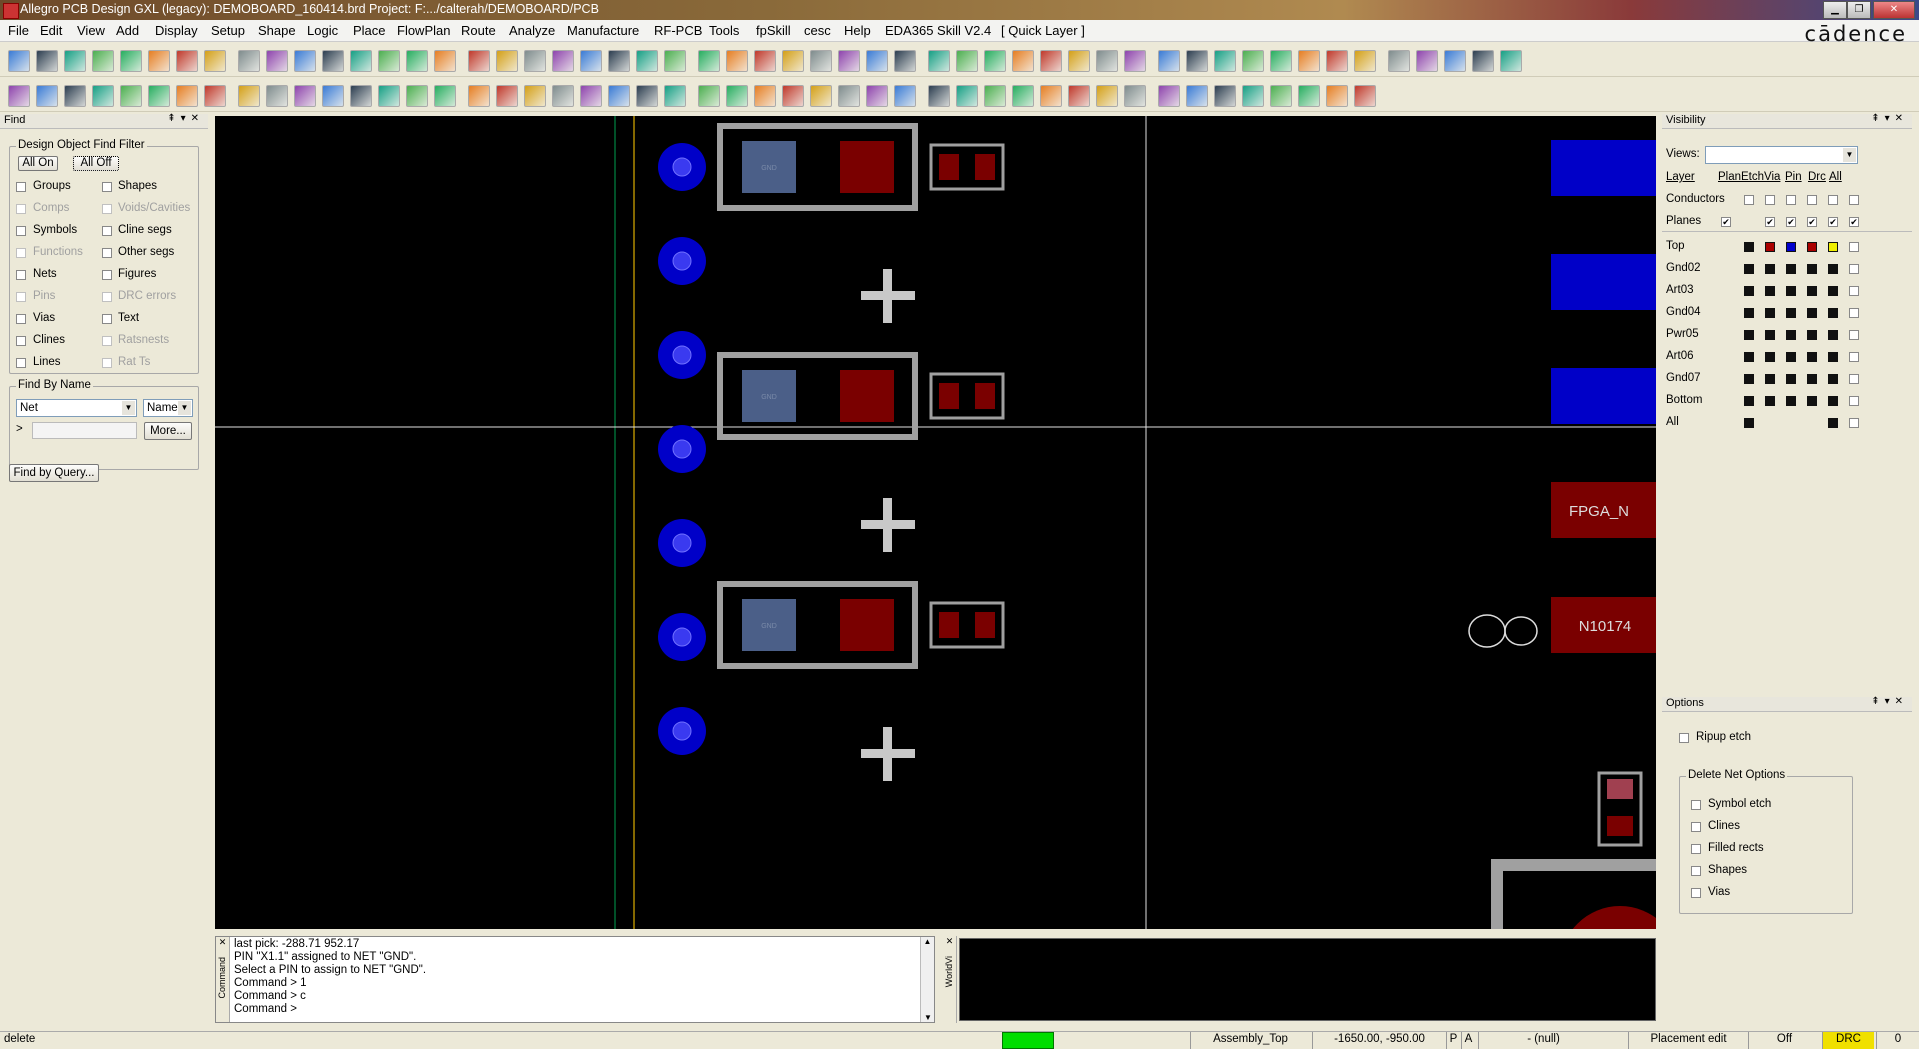  I want to click on minimize-button: ▁, so click(1835, 10).